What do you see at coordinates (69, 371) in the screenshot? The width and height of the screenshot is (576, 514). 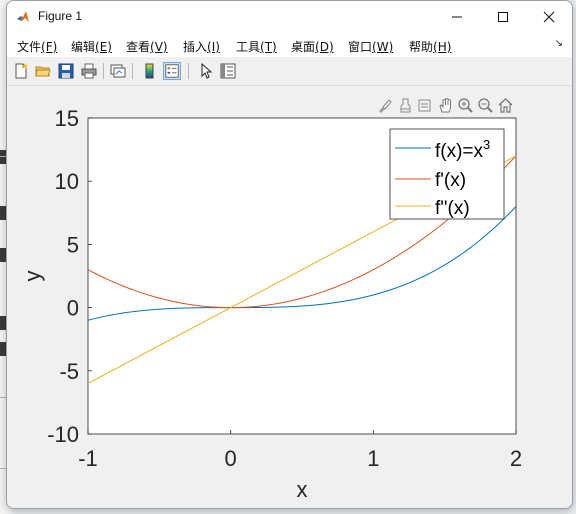 I see `y-tick-label: -5` at bounding box center [69, 371].